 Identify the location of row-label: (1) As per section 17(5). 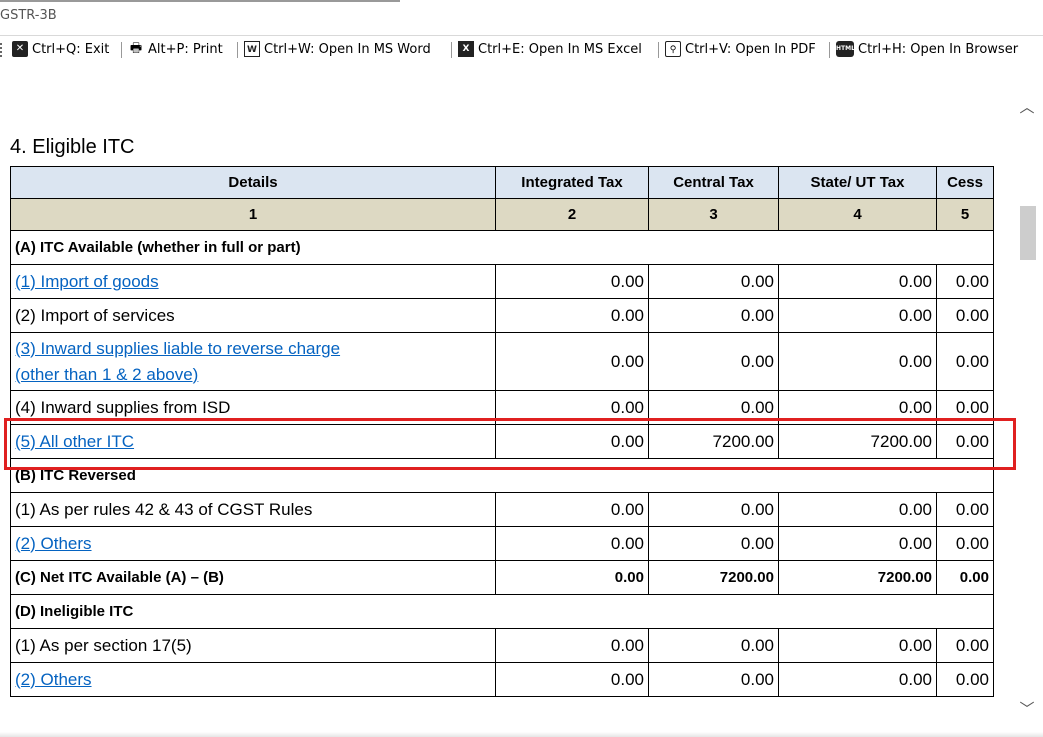
(253, 645).